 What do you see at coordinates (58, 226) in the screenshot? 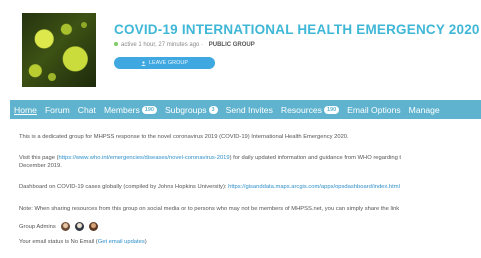
I see `group-admins: Group Admins` at bounding box center [58, 226].